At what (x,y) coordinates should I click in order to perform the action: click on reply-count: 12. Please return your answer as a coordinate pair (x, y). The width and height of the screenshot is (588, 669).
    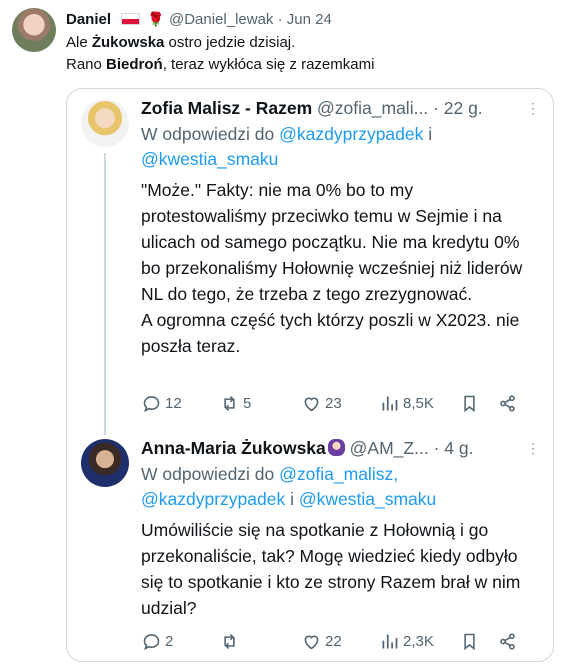
    Looking at the image, I should click on (173, 403).